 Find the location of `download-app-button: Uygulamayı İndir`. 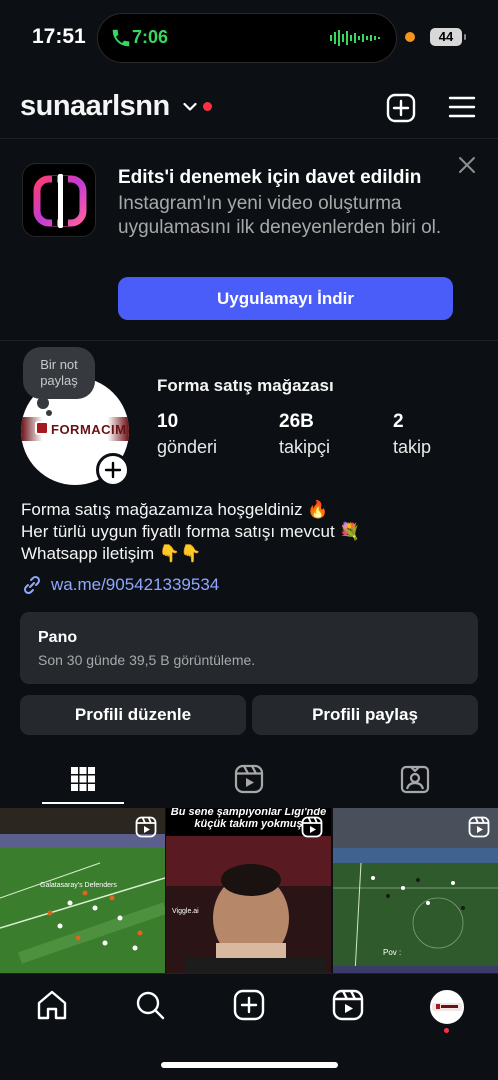

download-app-button: Uygulamayı İndir is located at coordinates (285, 298).